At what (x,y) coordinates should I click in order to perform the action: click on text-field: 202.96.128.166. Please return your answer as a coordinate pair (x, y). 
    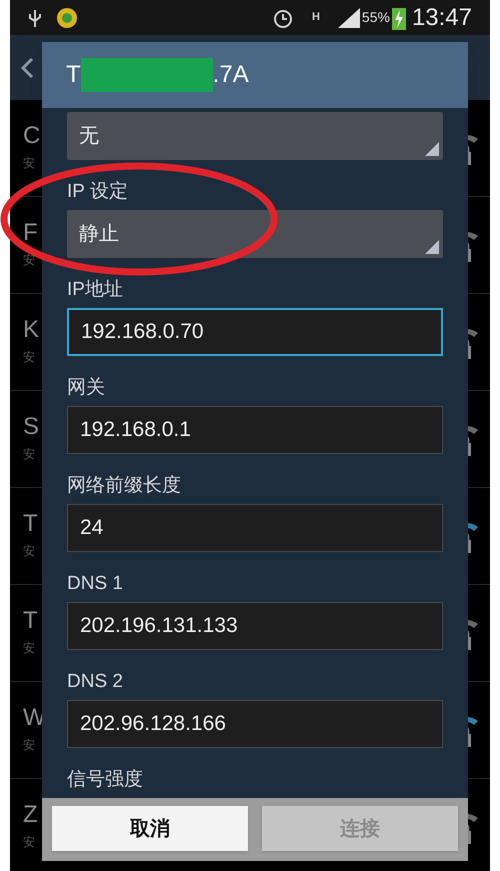
    Looking at the image, I should click on (255, 724).